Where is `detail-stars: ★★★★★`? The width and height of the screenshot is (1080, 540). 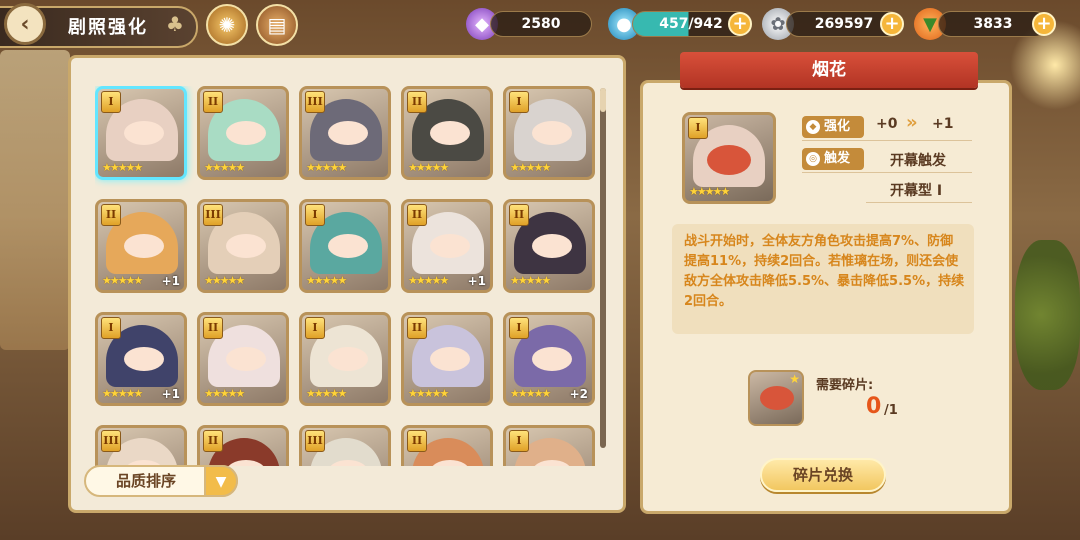 detail-stars: ★★★★★ is located at coordinates (709, 191).